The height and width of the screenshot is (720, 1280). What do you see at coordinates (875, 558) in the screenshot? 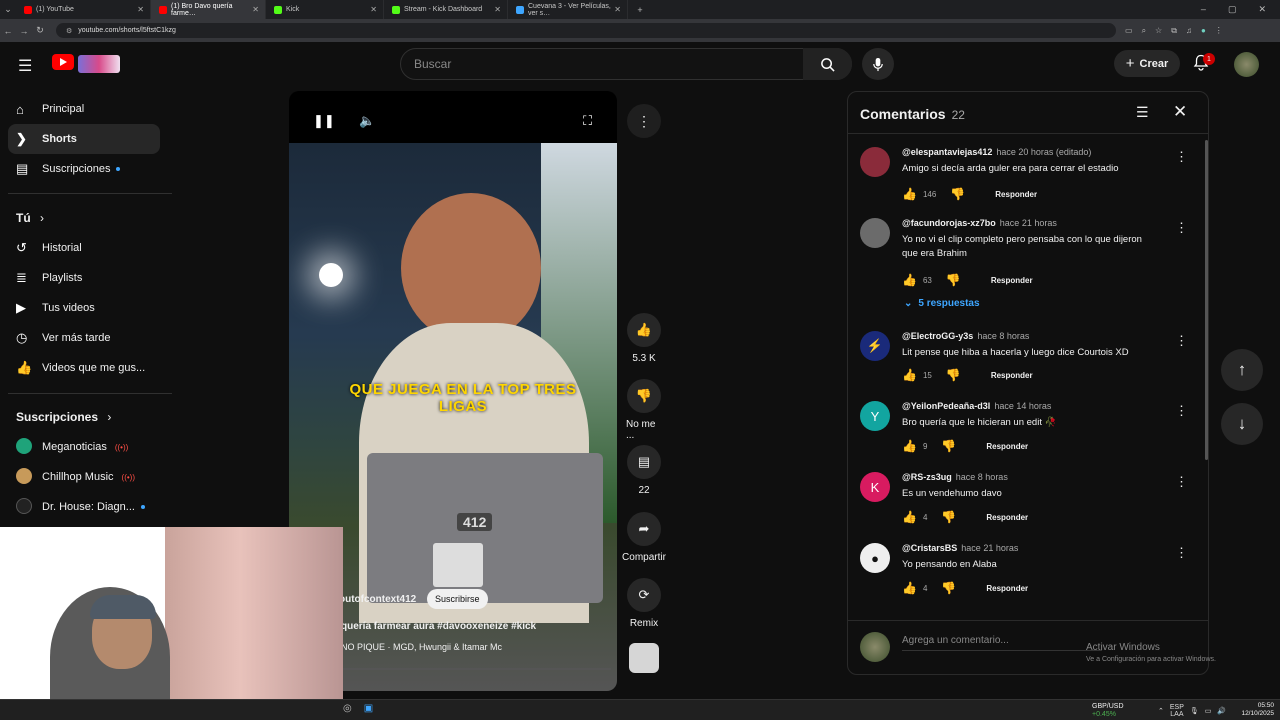
I see `comment-avatar: ●` at bounding box center [875, 558].